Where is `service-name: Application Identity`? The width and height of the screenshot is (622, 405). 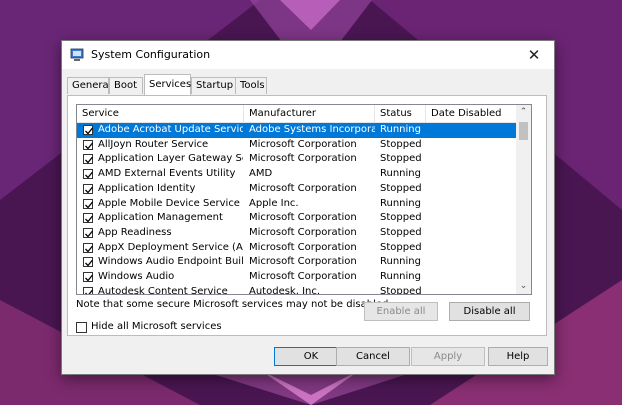 service-name: Application Identity is located at coordinates (147, 188).